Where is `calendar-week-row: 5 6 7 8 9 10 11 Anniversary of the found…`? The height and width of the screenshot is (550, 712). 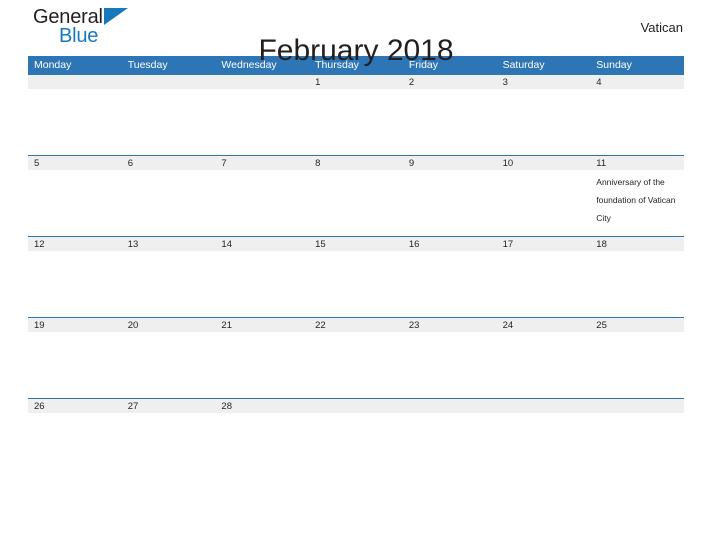
calendar-week-row: 5 6 7 8 9 10 11 Anniversary of the found… is located at coordinates (356, 195).